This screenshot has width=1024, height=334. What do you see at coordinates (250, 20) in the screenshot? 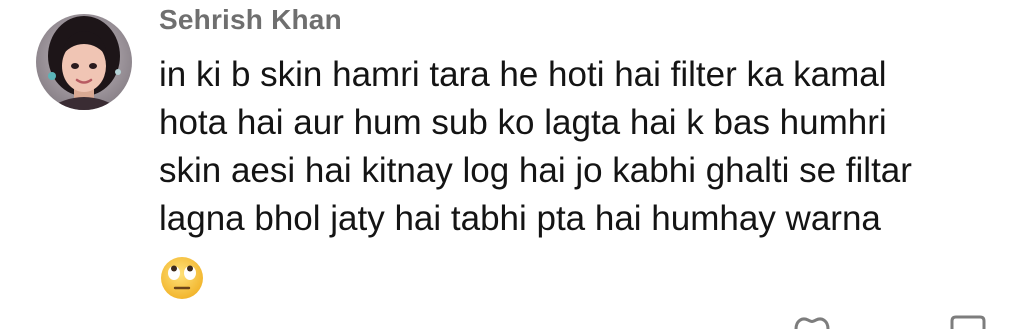
I see `comment-author: Sehrish Khan` at bounding box center [250, 20].